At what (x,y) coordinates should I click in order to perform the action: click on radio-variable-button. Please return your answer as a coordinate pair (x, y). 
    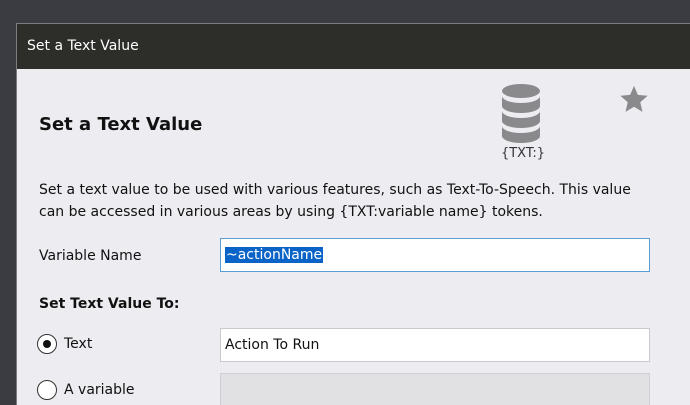
    Looking at the image, I should click on (47, 390).